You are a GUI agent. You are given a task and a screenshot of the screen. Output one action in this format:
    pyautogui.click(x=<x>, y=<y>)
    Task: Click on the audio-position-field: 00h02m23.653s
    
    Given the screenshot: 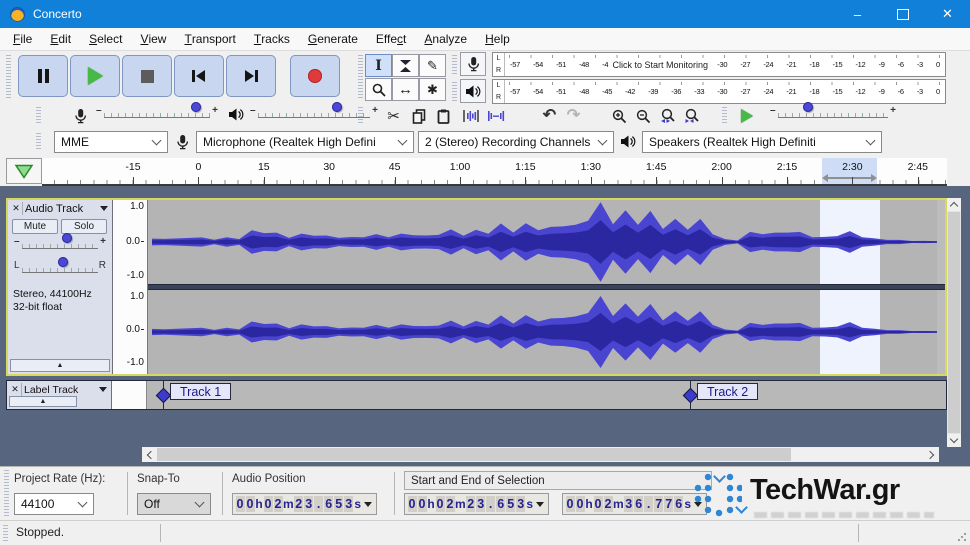 What is the action you would take?
    pyautogui.click(x=304, y=504)
    